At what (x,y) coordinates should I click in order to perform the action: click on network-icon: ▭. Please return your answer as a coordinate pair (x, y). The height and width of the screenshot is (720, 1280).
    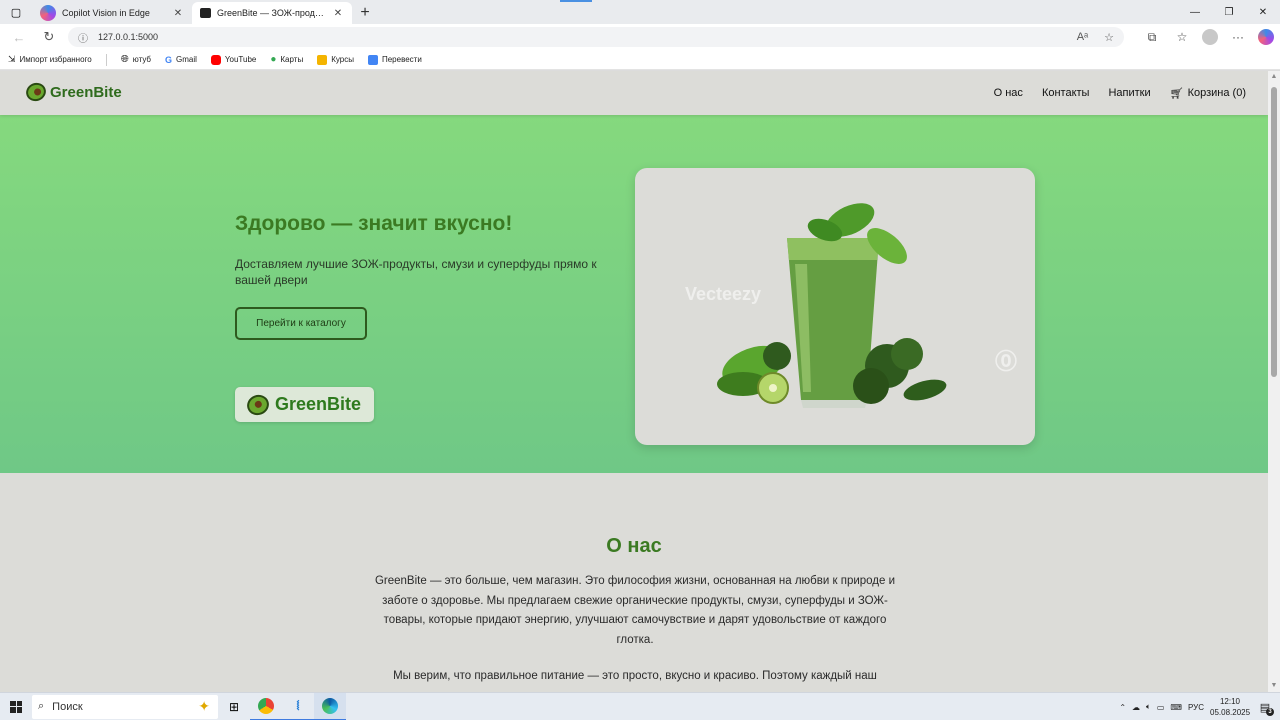
    Looking at the image, I should click on (1161, 707).